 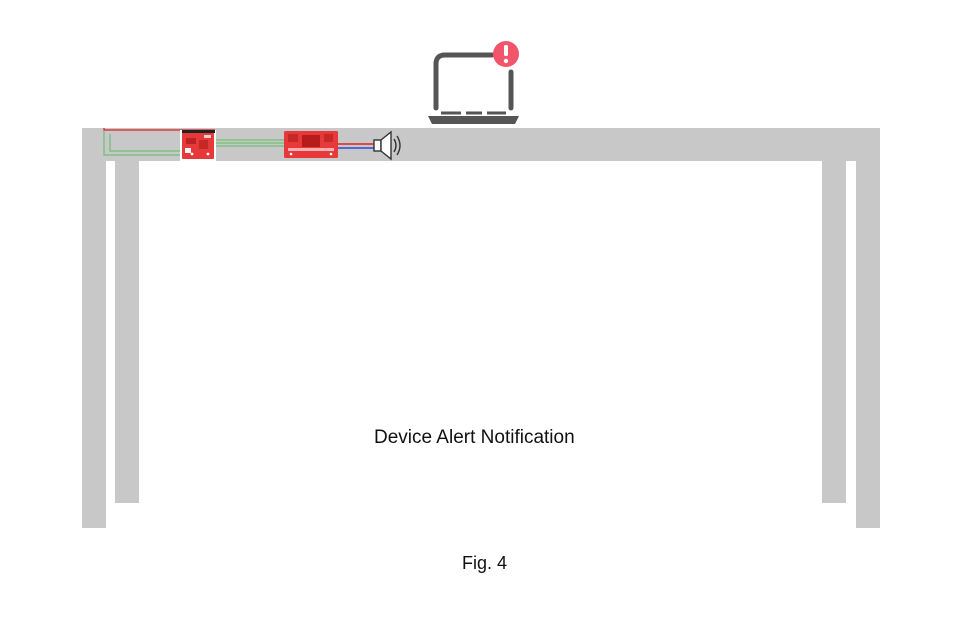 I want to click on table-leg-back-right, so click(x=834, y=332).